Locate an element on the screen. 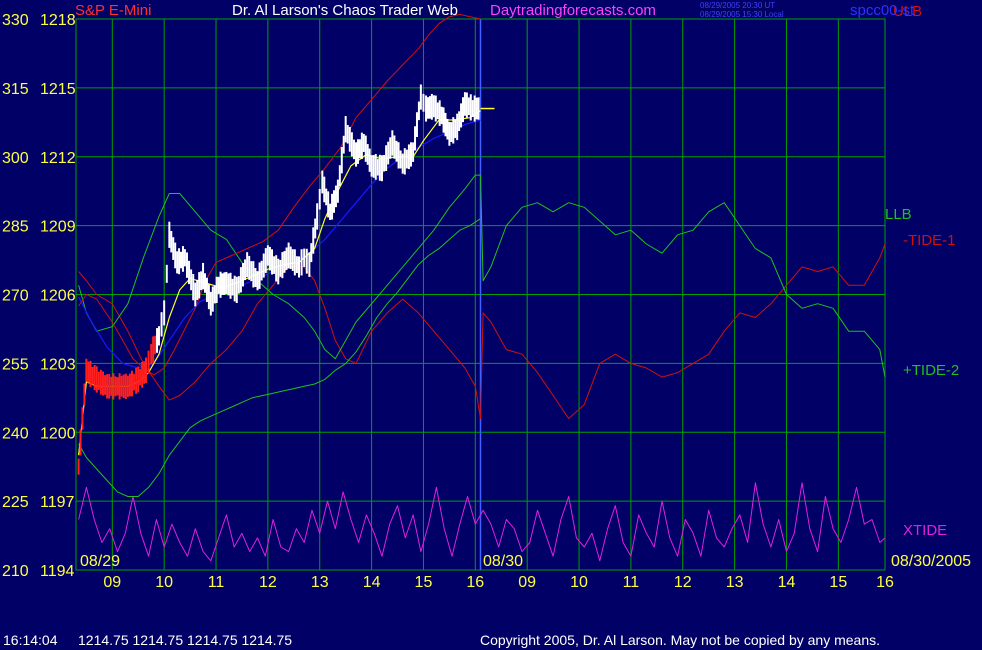  price-axis-label: 1197 is located at coordinates (57, 502).